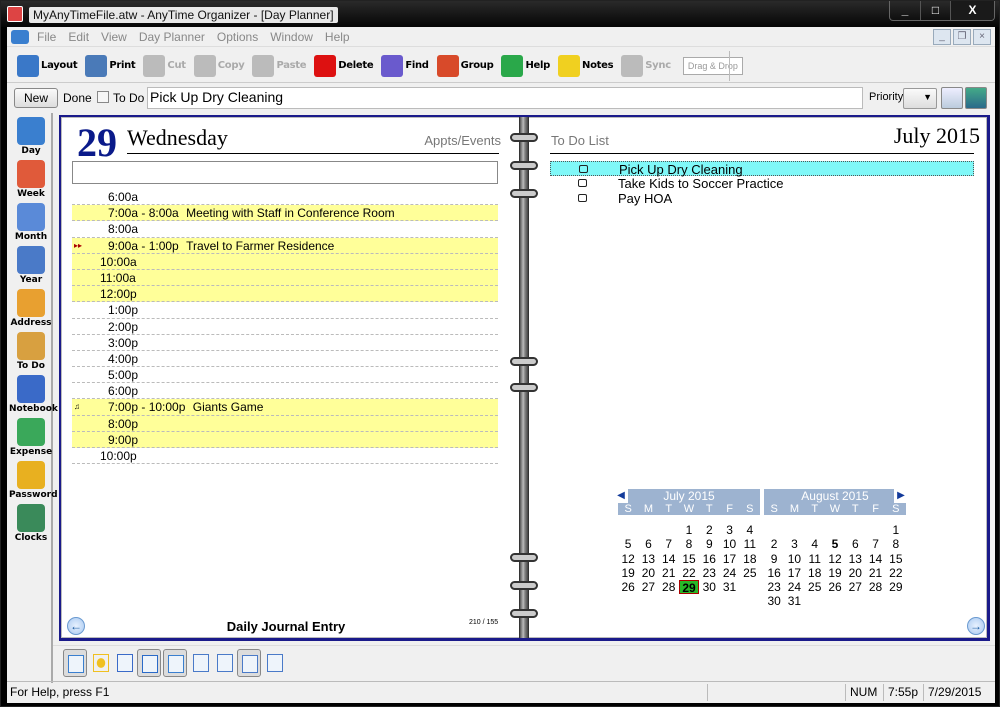  Describe the element at coordinates (855, 573) in the screenshot. I see `calendar-day: 20` at that location.